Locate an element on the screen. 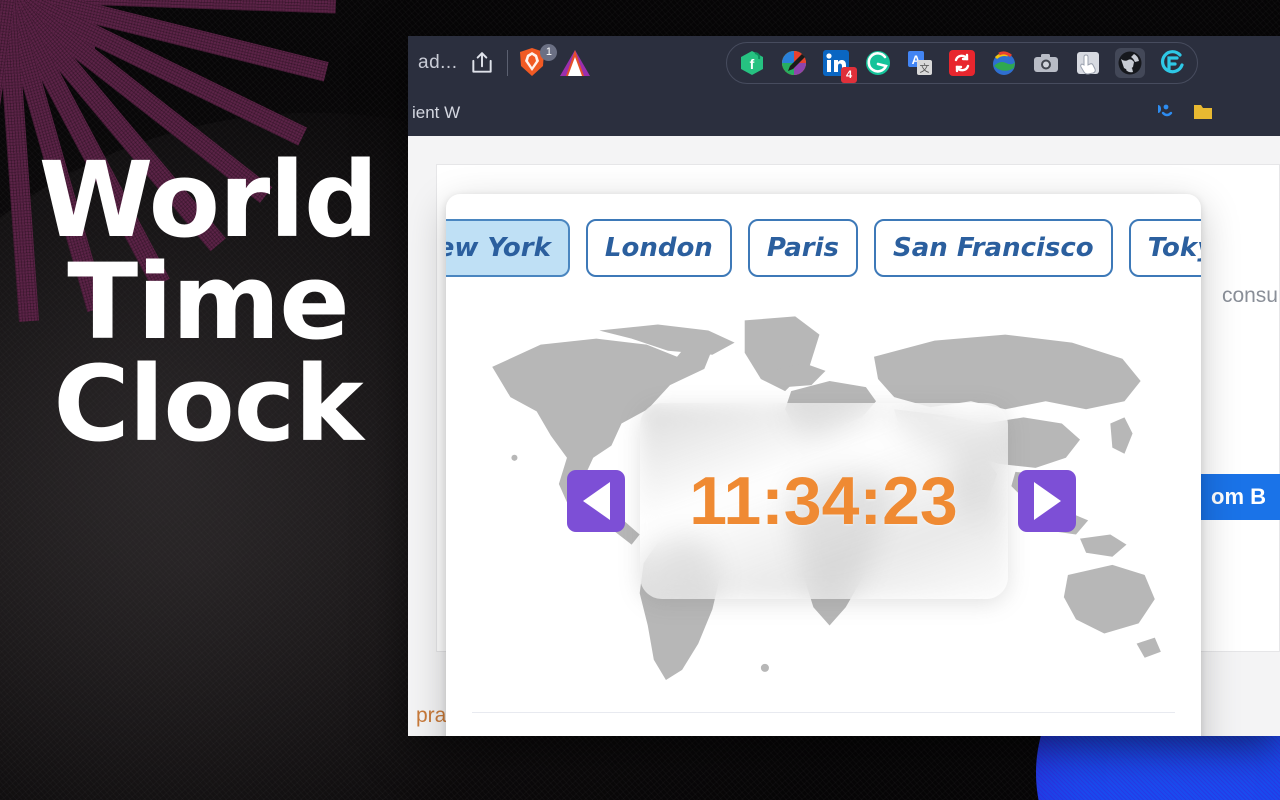 The height and width of the screenshot is (800, 1280). city-tab-paris: Paris is located at coordinates (802, 248).